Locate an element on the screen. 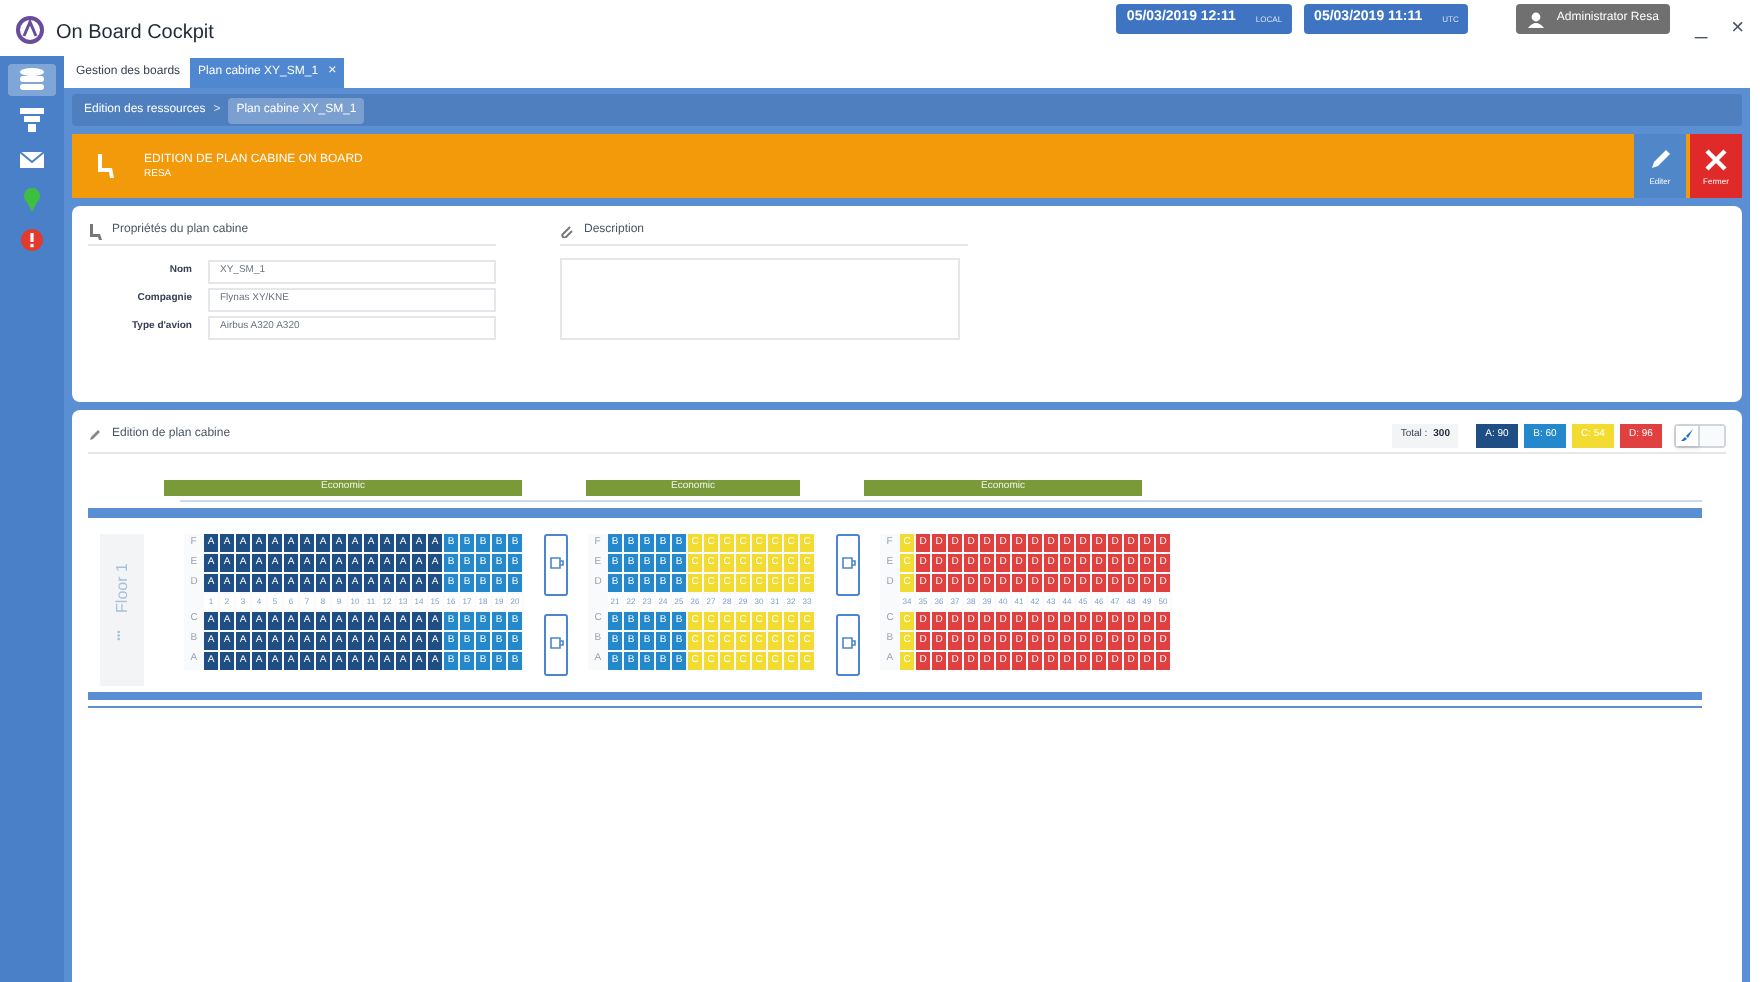 Image resolution: width=1760 pixels, height=982 pixels. layers-icon is located at coordinates (32, 80).